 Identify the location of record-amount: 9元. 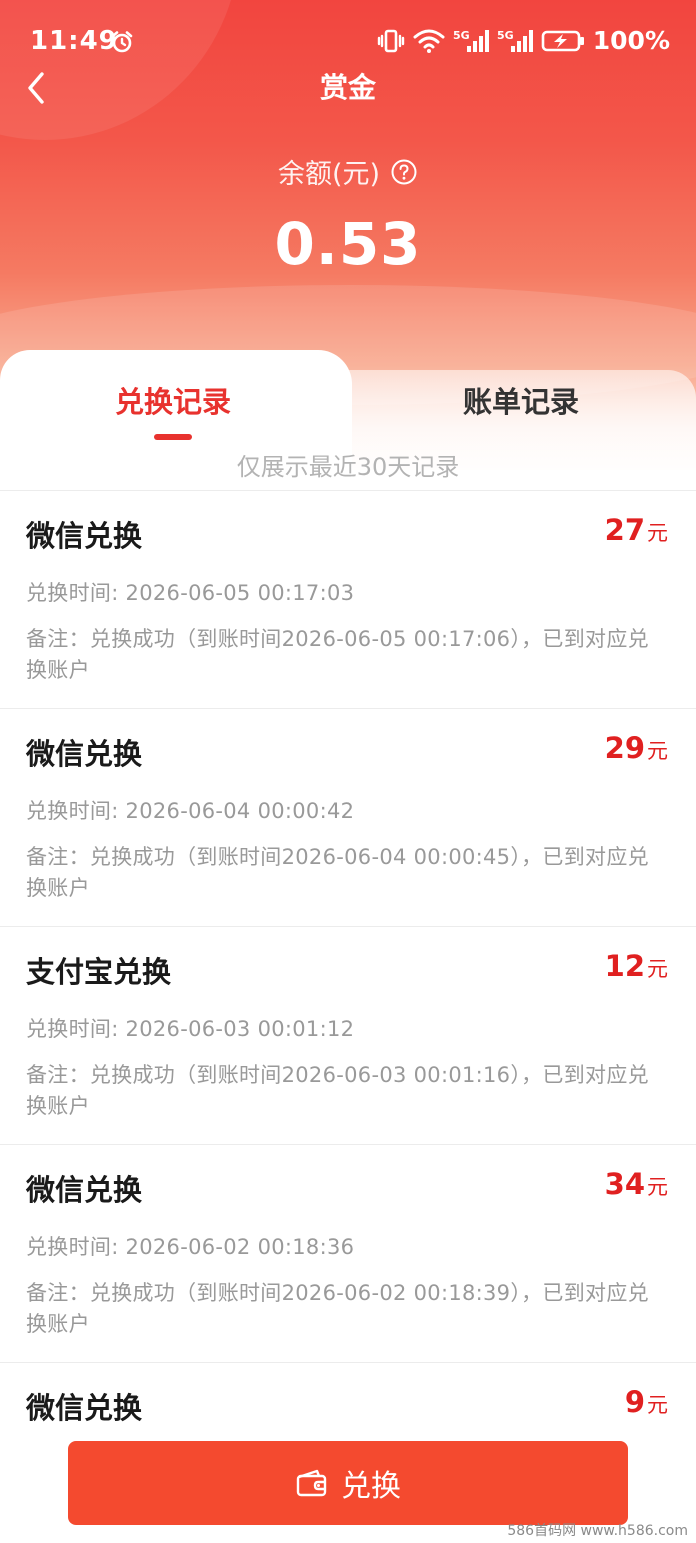
(646, 1402).